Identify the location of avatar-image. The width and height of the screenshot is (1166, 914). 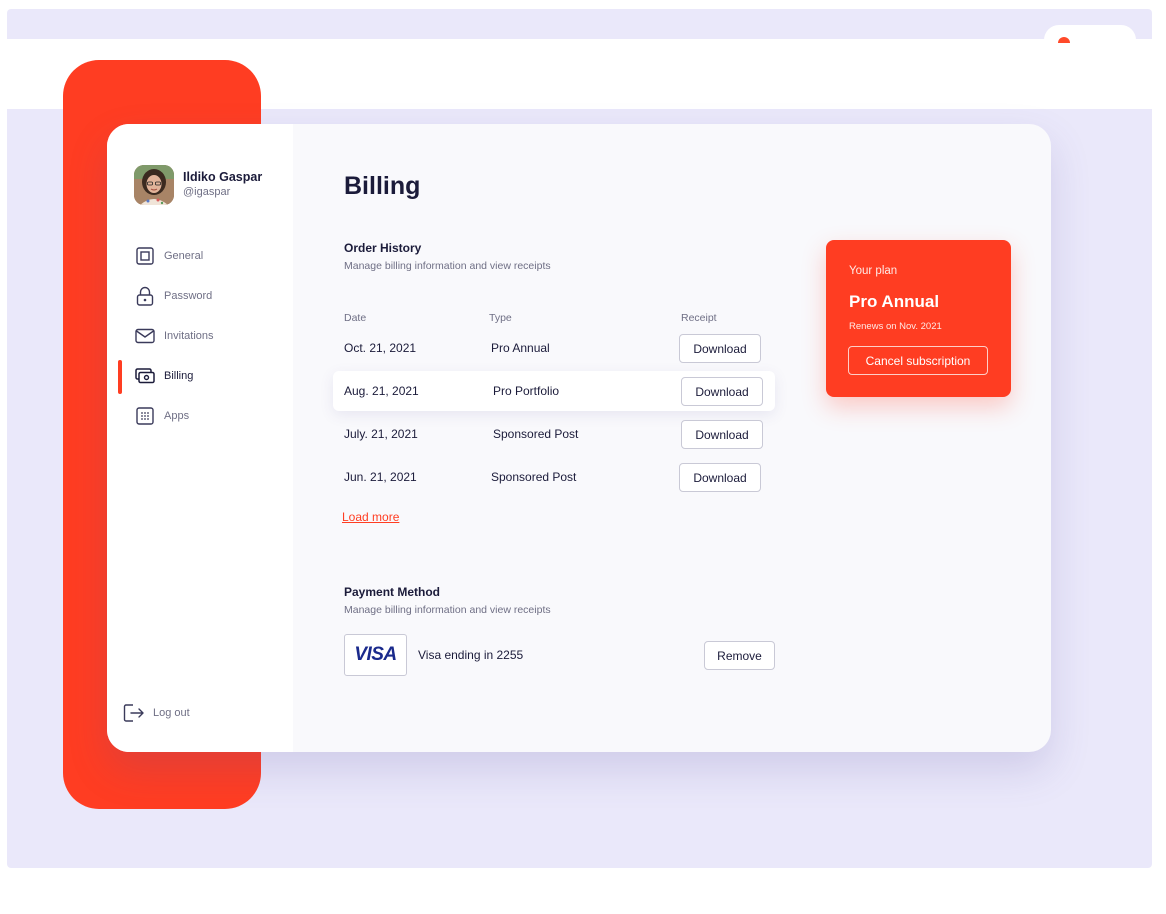
(154, 185).